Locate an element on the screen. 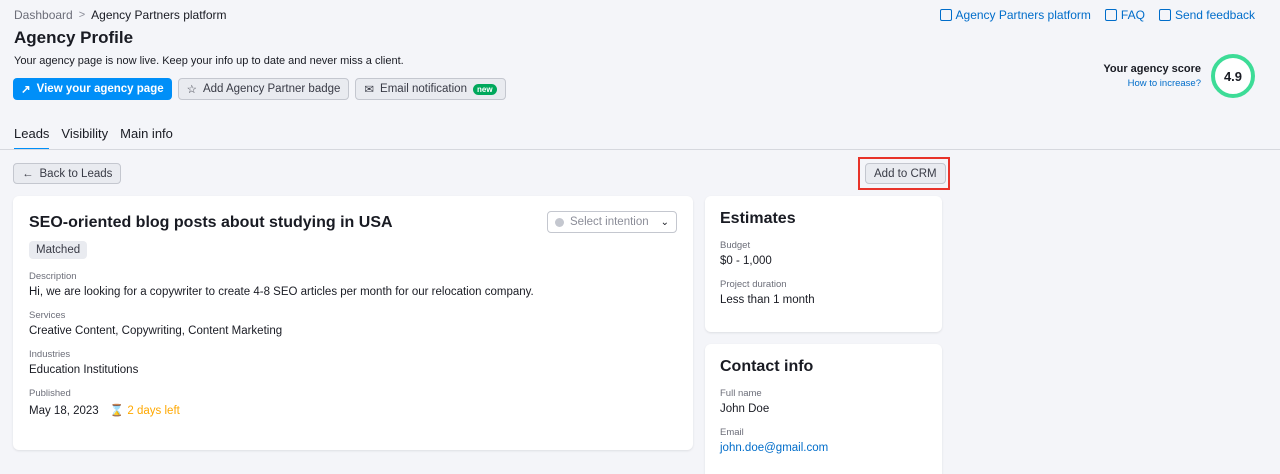  score-ring: 4.9 is located at coordinates (1233, 76).